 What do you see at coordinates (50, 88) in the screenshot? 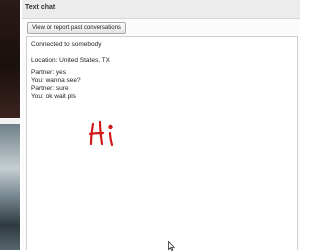
I see `chat-message: Partner: sure` at bounding box center [50, 88].